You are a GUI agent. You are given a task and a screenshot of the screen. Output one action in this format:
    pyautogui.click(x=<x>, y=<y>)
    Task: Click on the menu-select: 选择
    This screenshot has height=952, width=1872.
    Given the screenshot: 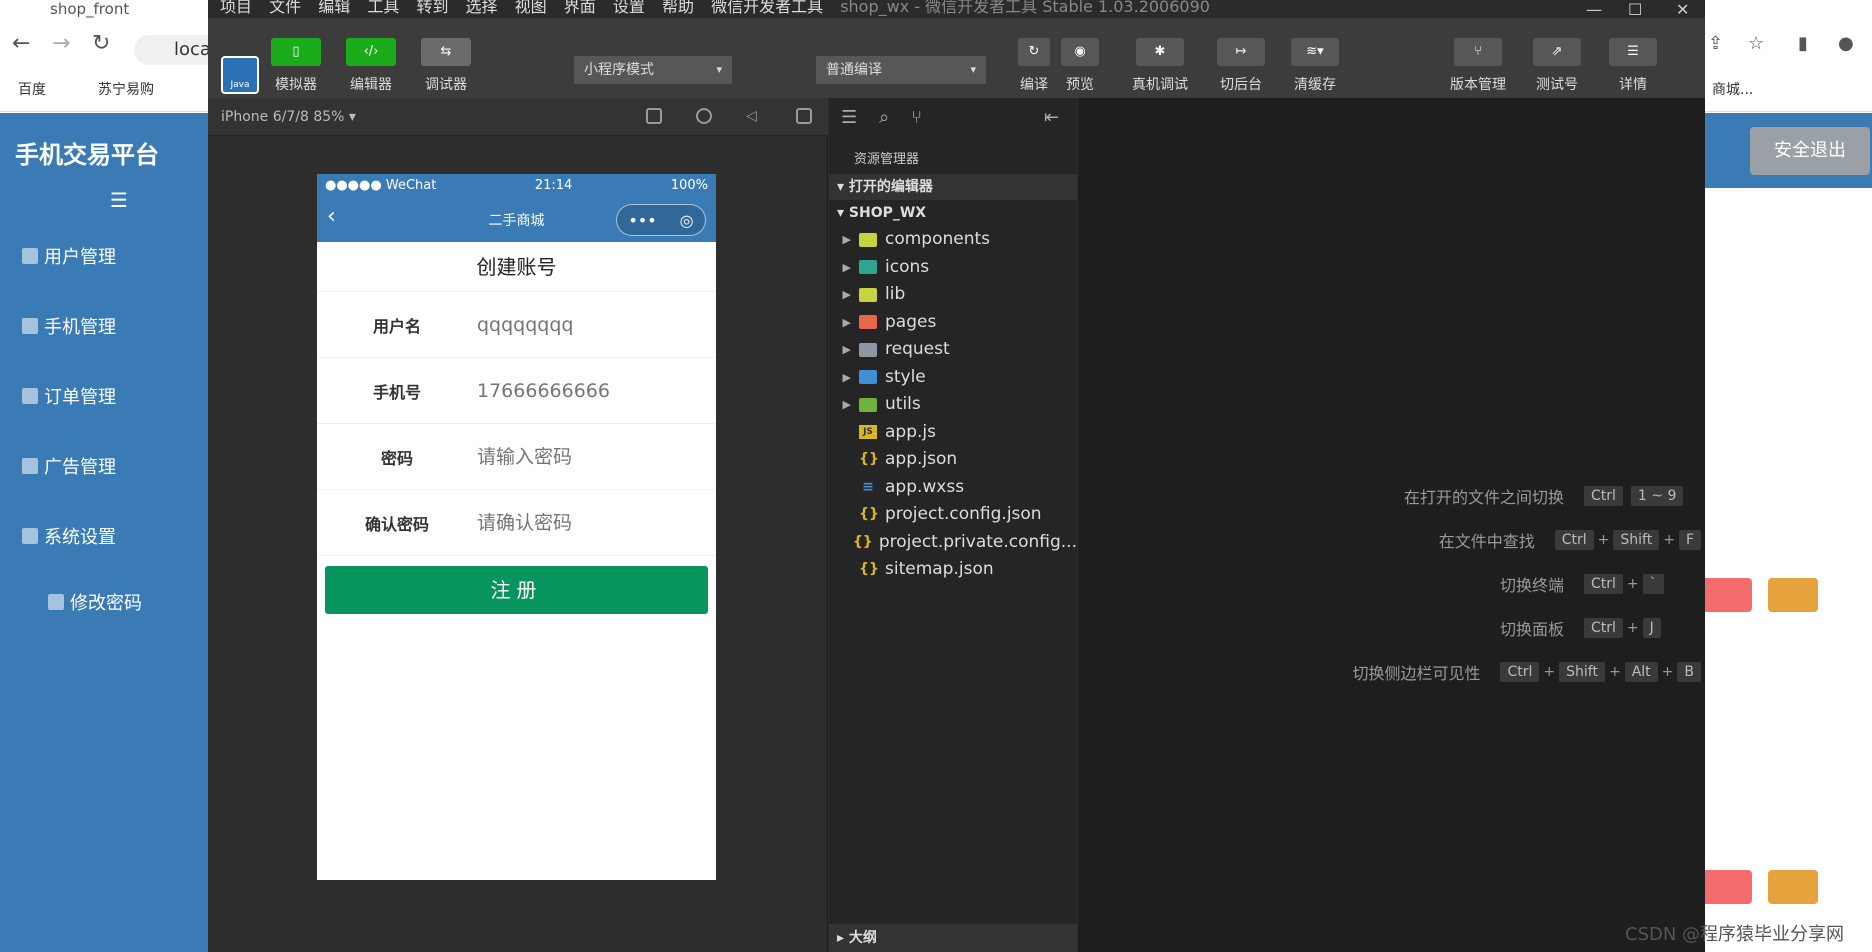 What is the action you would take?
    pyautogui.click(x=482, y=8)
    